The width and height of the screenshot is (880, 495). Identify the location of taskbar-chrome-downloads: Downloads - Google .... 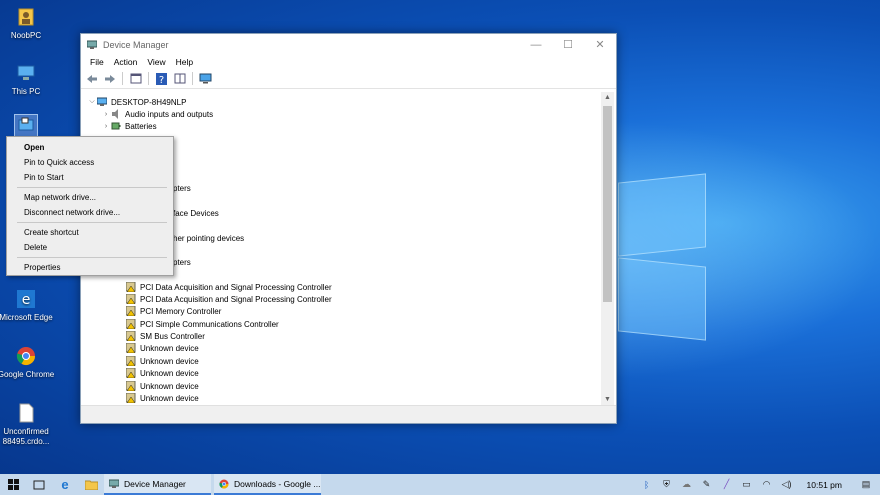
(267, 484).